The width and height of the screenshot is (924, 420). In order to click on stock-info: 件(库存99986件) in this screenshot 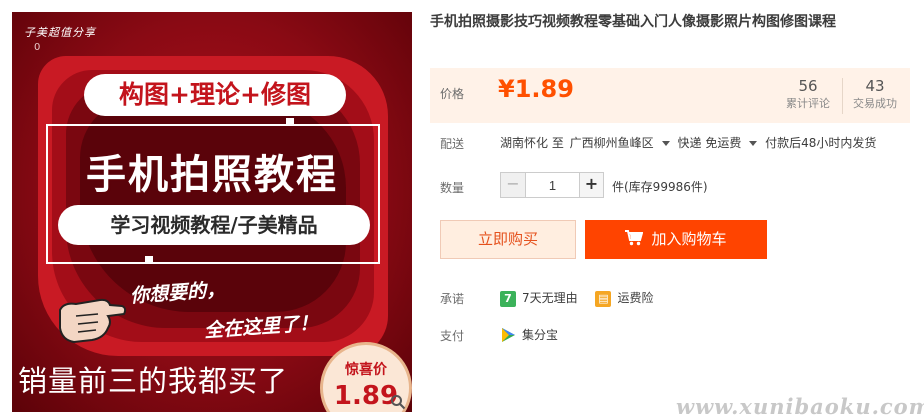, I will do `click(660, 187)`.